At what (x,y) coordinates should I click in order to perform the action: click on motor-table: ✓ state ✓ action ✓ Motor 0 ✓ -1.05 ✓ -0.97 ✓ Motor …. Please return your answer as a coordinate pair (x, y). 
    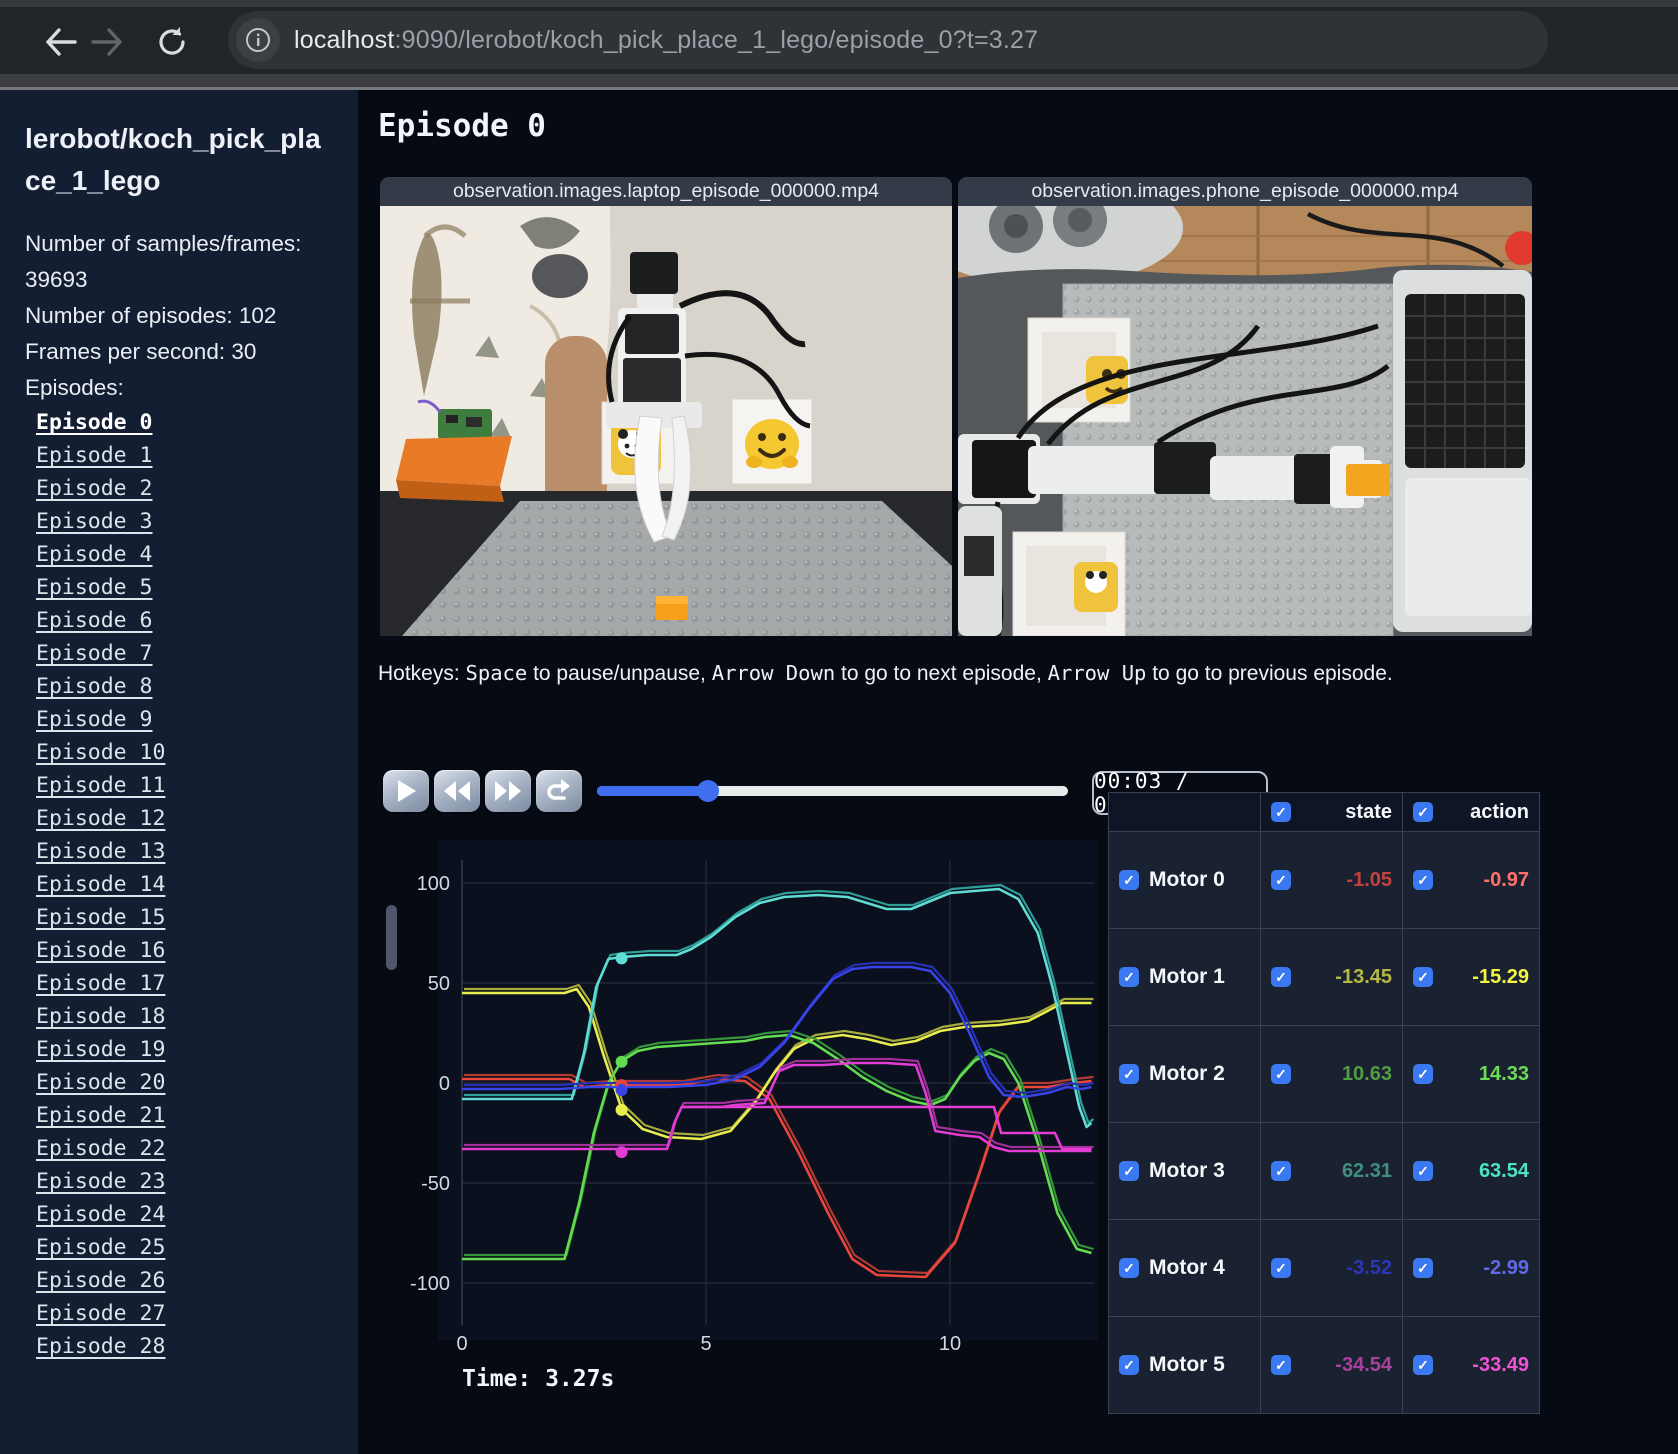
    Looking at the image, I should click on (1324, 1103).